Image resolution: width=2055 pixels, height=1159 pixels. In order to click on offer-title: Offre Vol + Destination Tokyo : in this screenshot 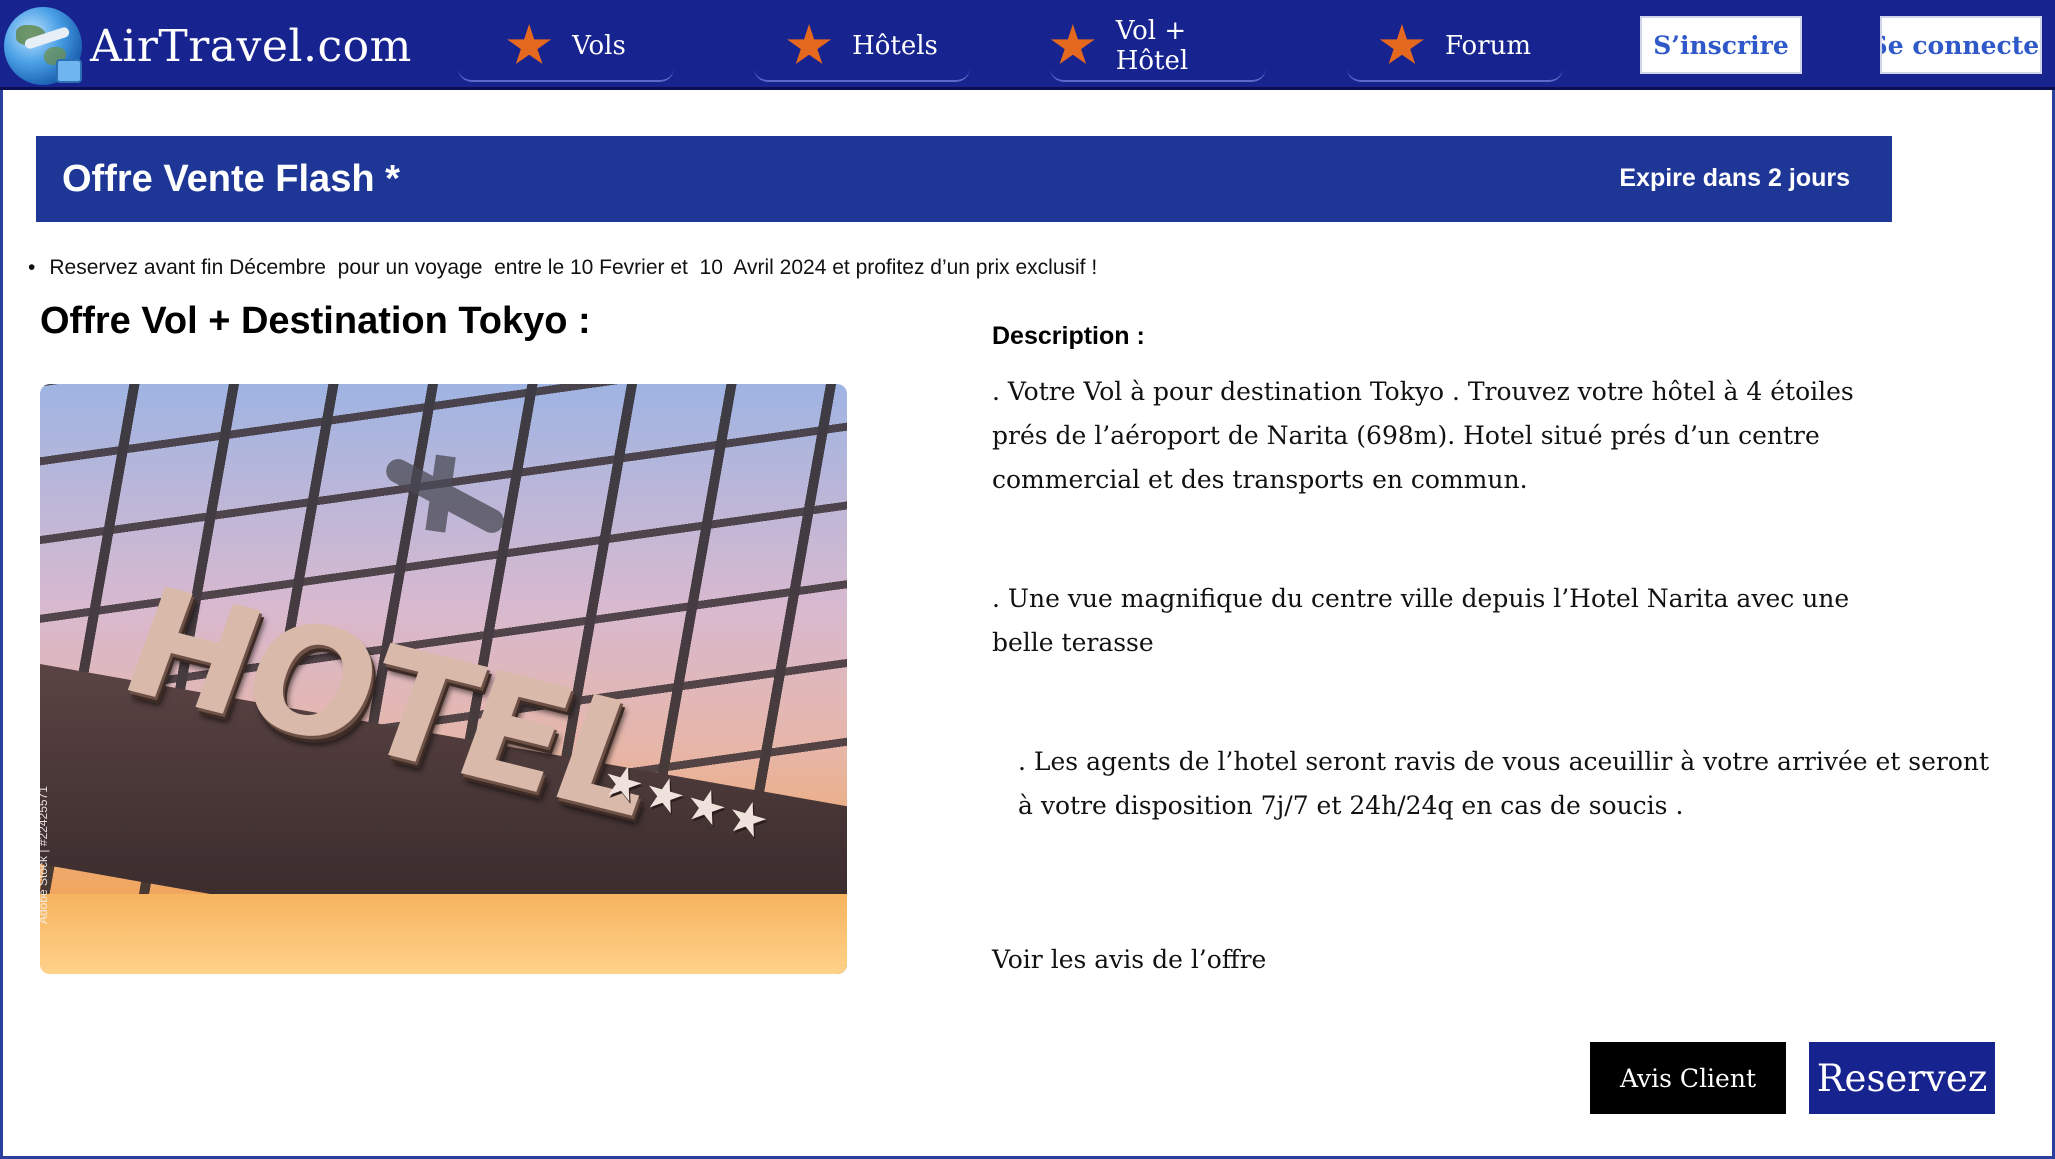, I will do `click(315, 321)`.